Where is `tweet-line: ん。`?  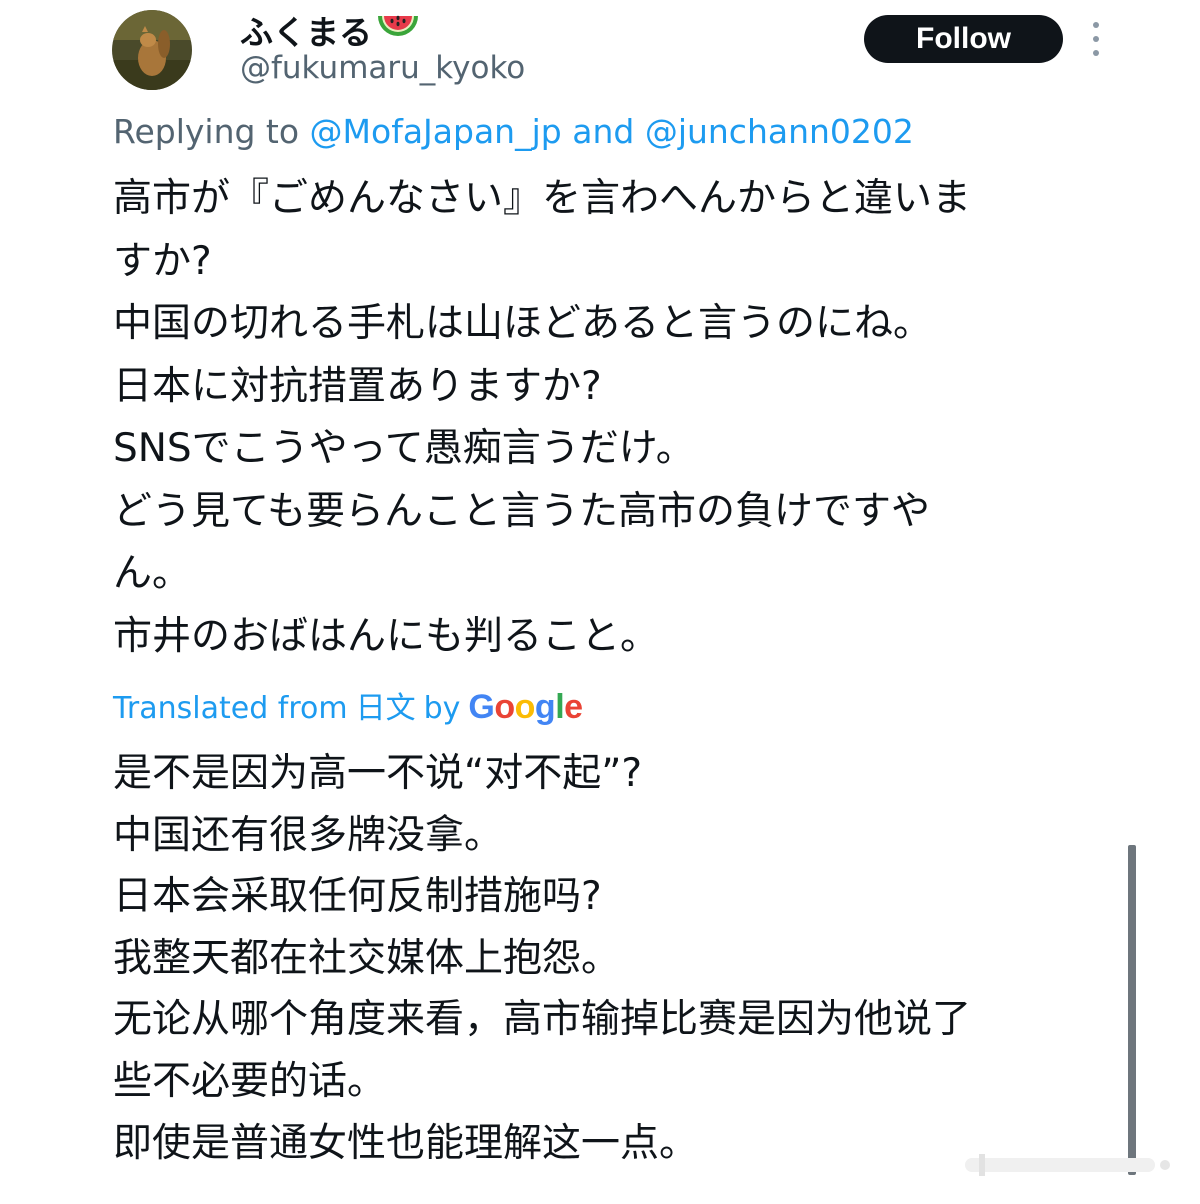
tweet-line: ん。 is located at coordinates (152, 573).